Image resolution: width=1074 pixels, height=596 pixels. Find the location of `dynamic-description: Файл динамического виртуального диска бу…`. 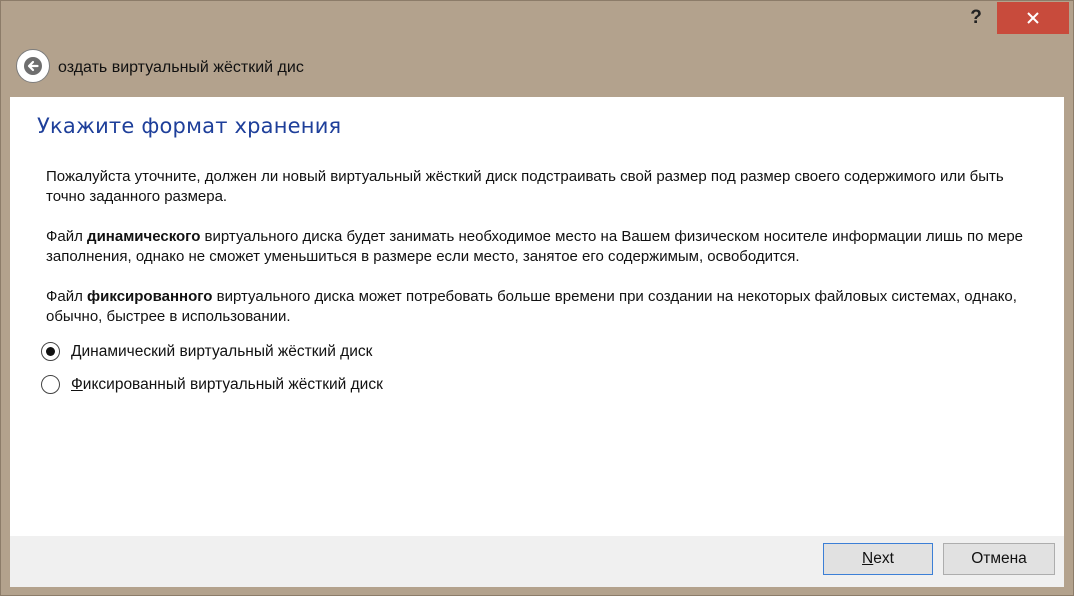

dynamic-description: Файл динамического виртуального диска бу… is located at coordinates (546, 247).